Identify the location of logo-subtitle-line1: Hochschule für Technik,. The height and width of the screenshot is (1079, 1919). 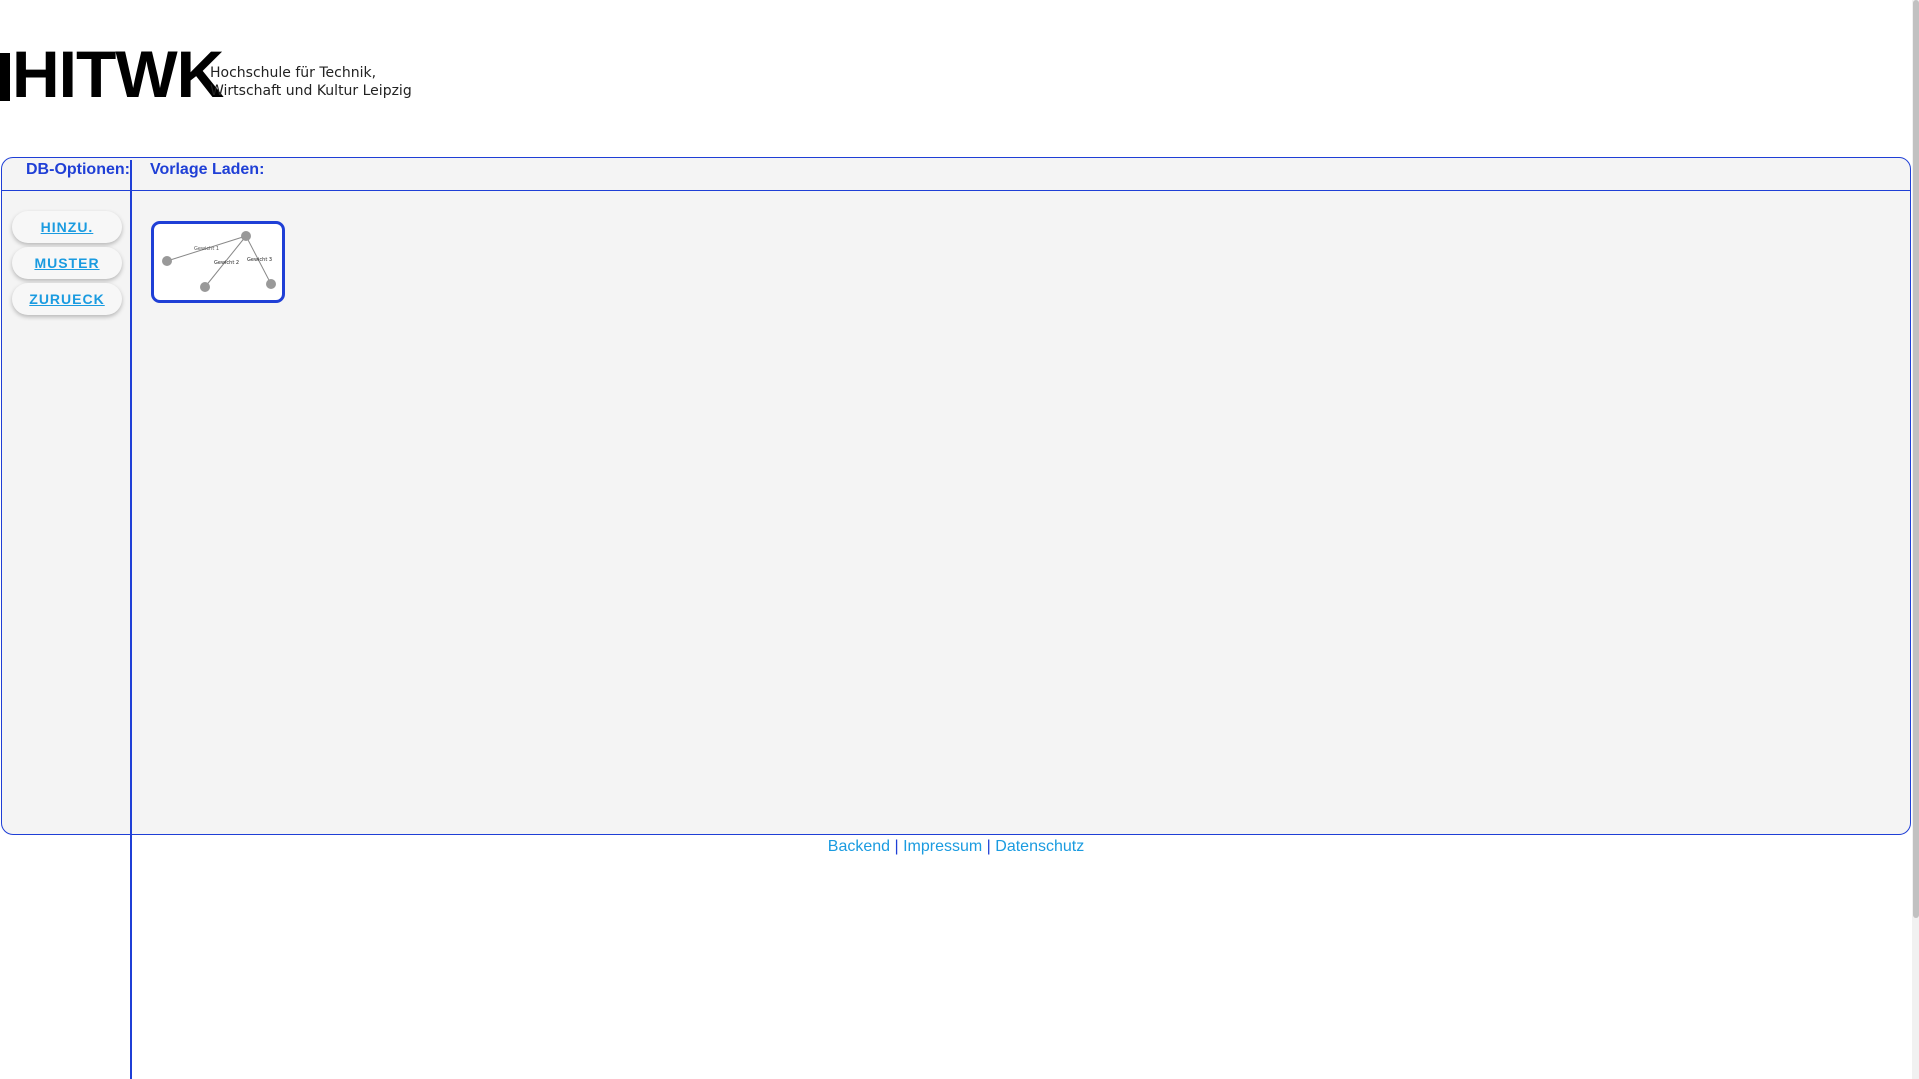
(293, 73).